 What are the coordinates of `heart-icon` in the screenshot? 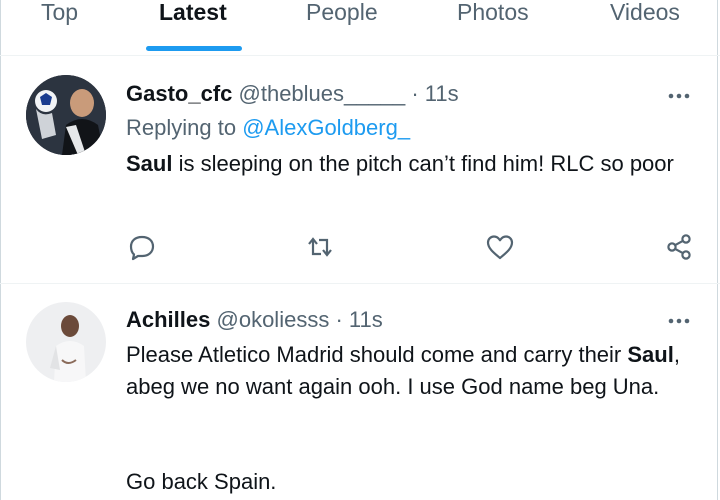 It's located at (500, 247).